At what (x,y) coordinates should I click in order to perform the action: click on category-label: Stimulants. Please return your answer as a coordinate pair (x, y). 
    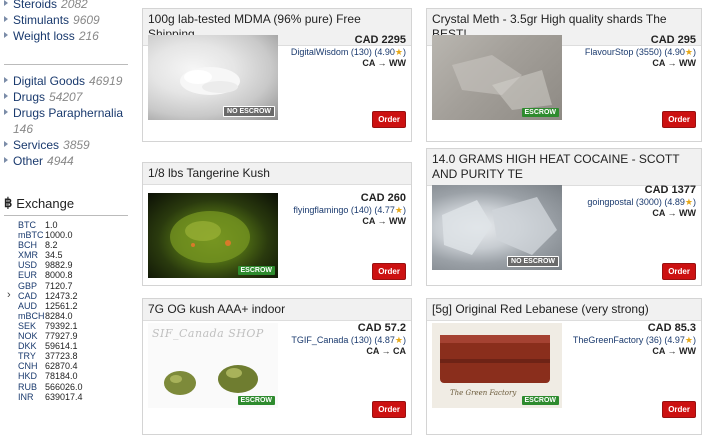
    Looking at the image, I should click on (41, 20).